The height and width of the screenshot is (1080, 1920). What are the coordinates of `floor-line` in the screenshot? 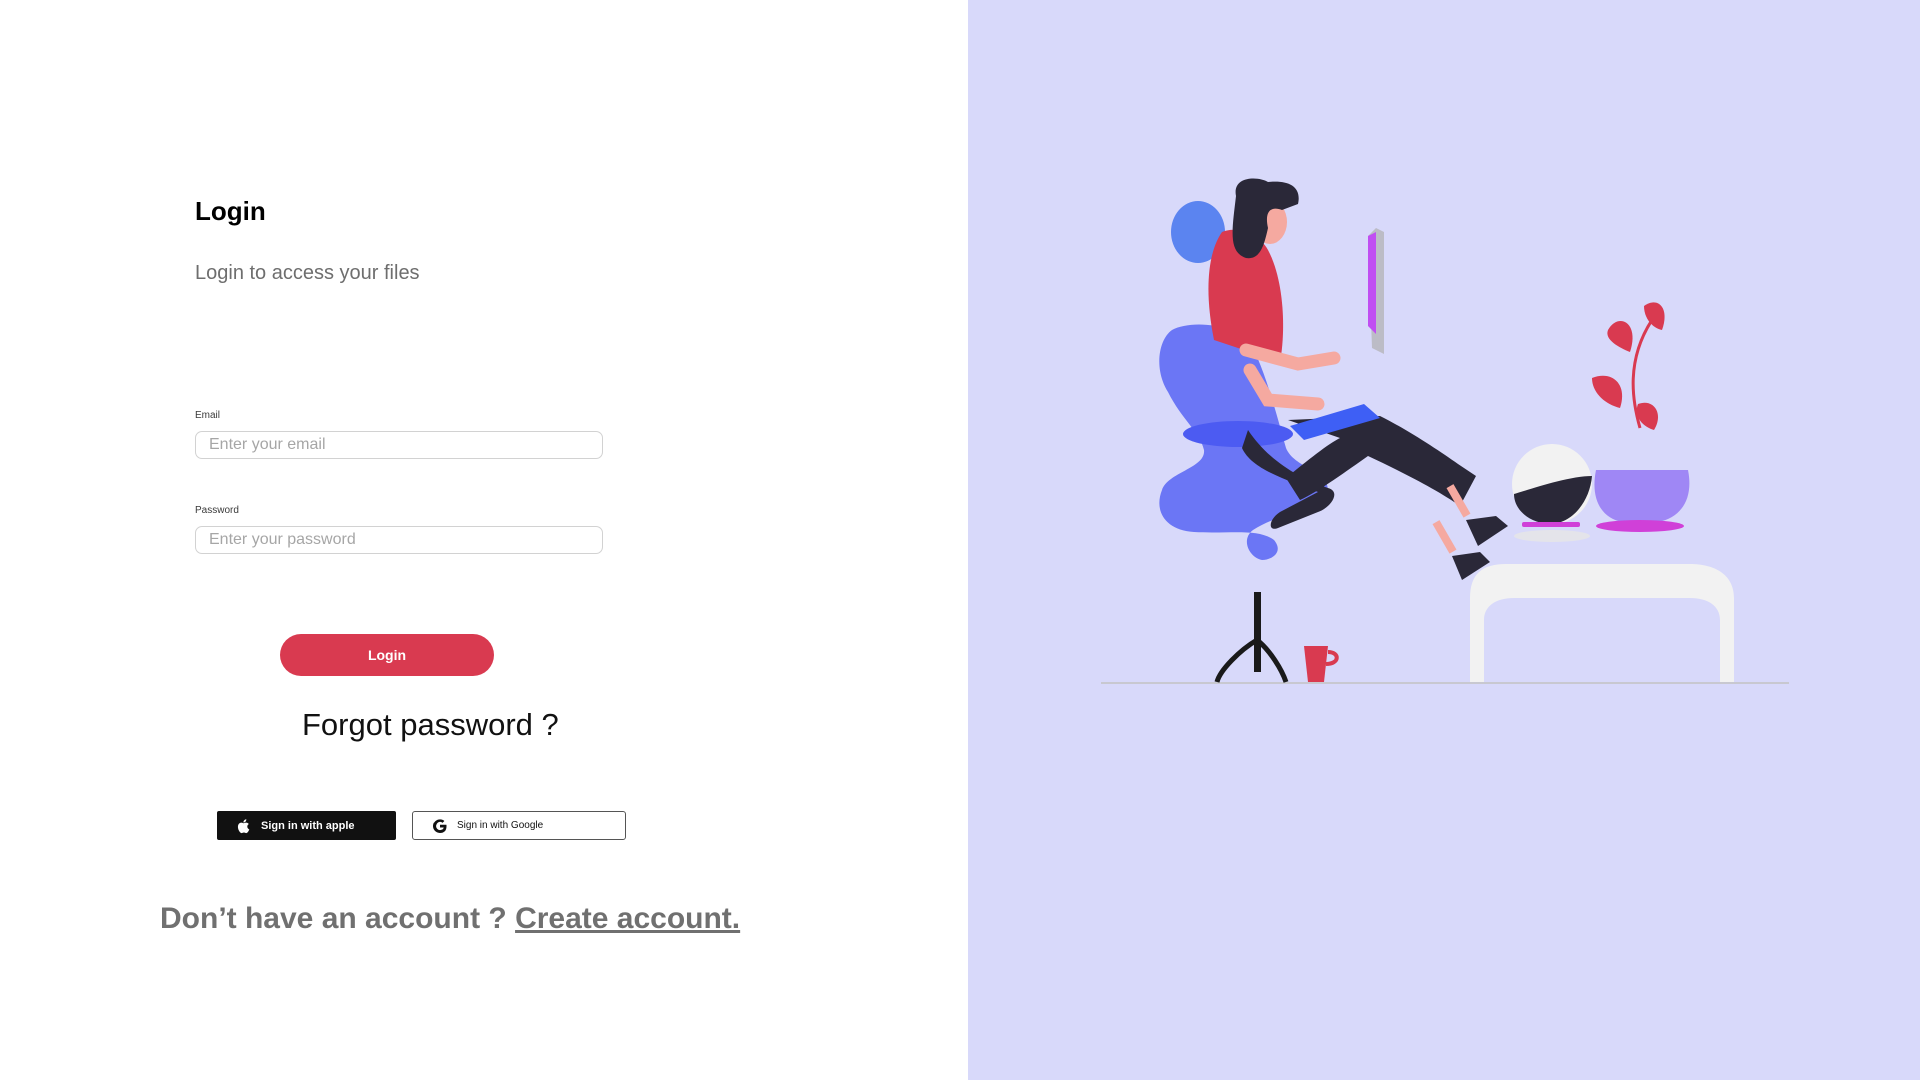 It's located at (1445, 683).